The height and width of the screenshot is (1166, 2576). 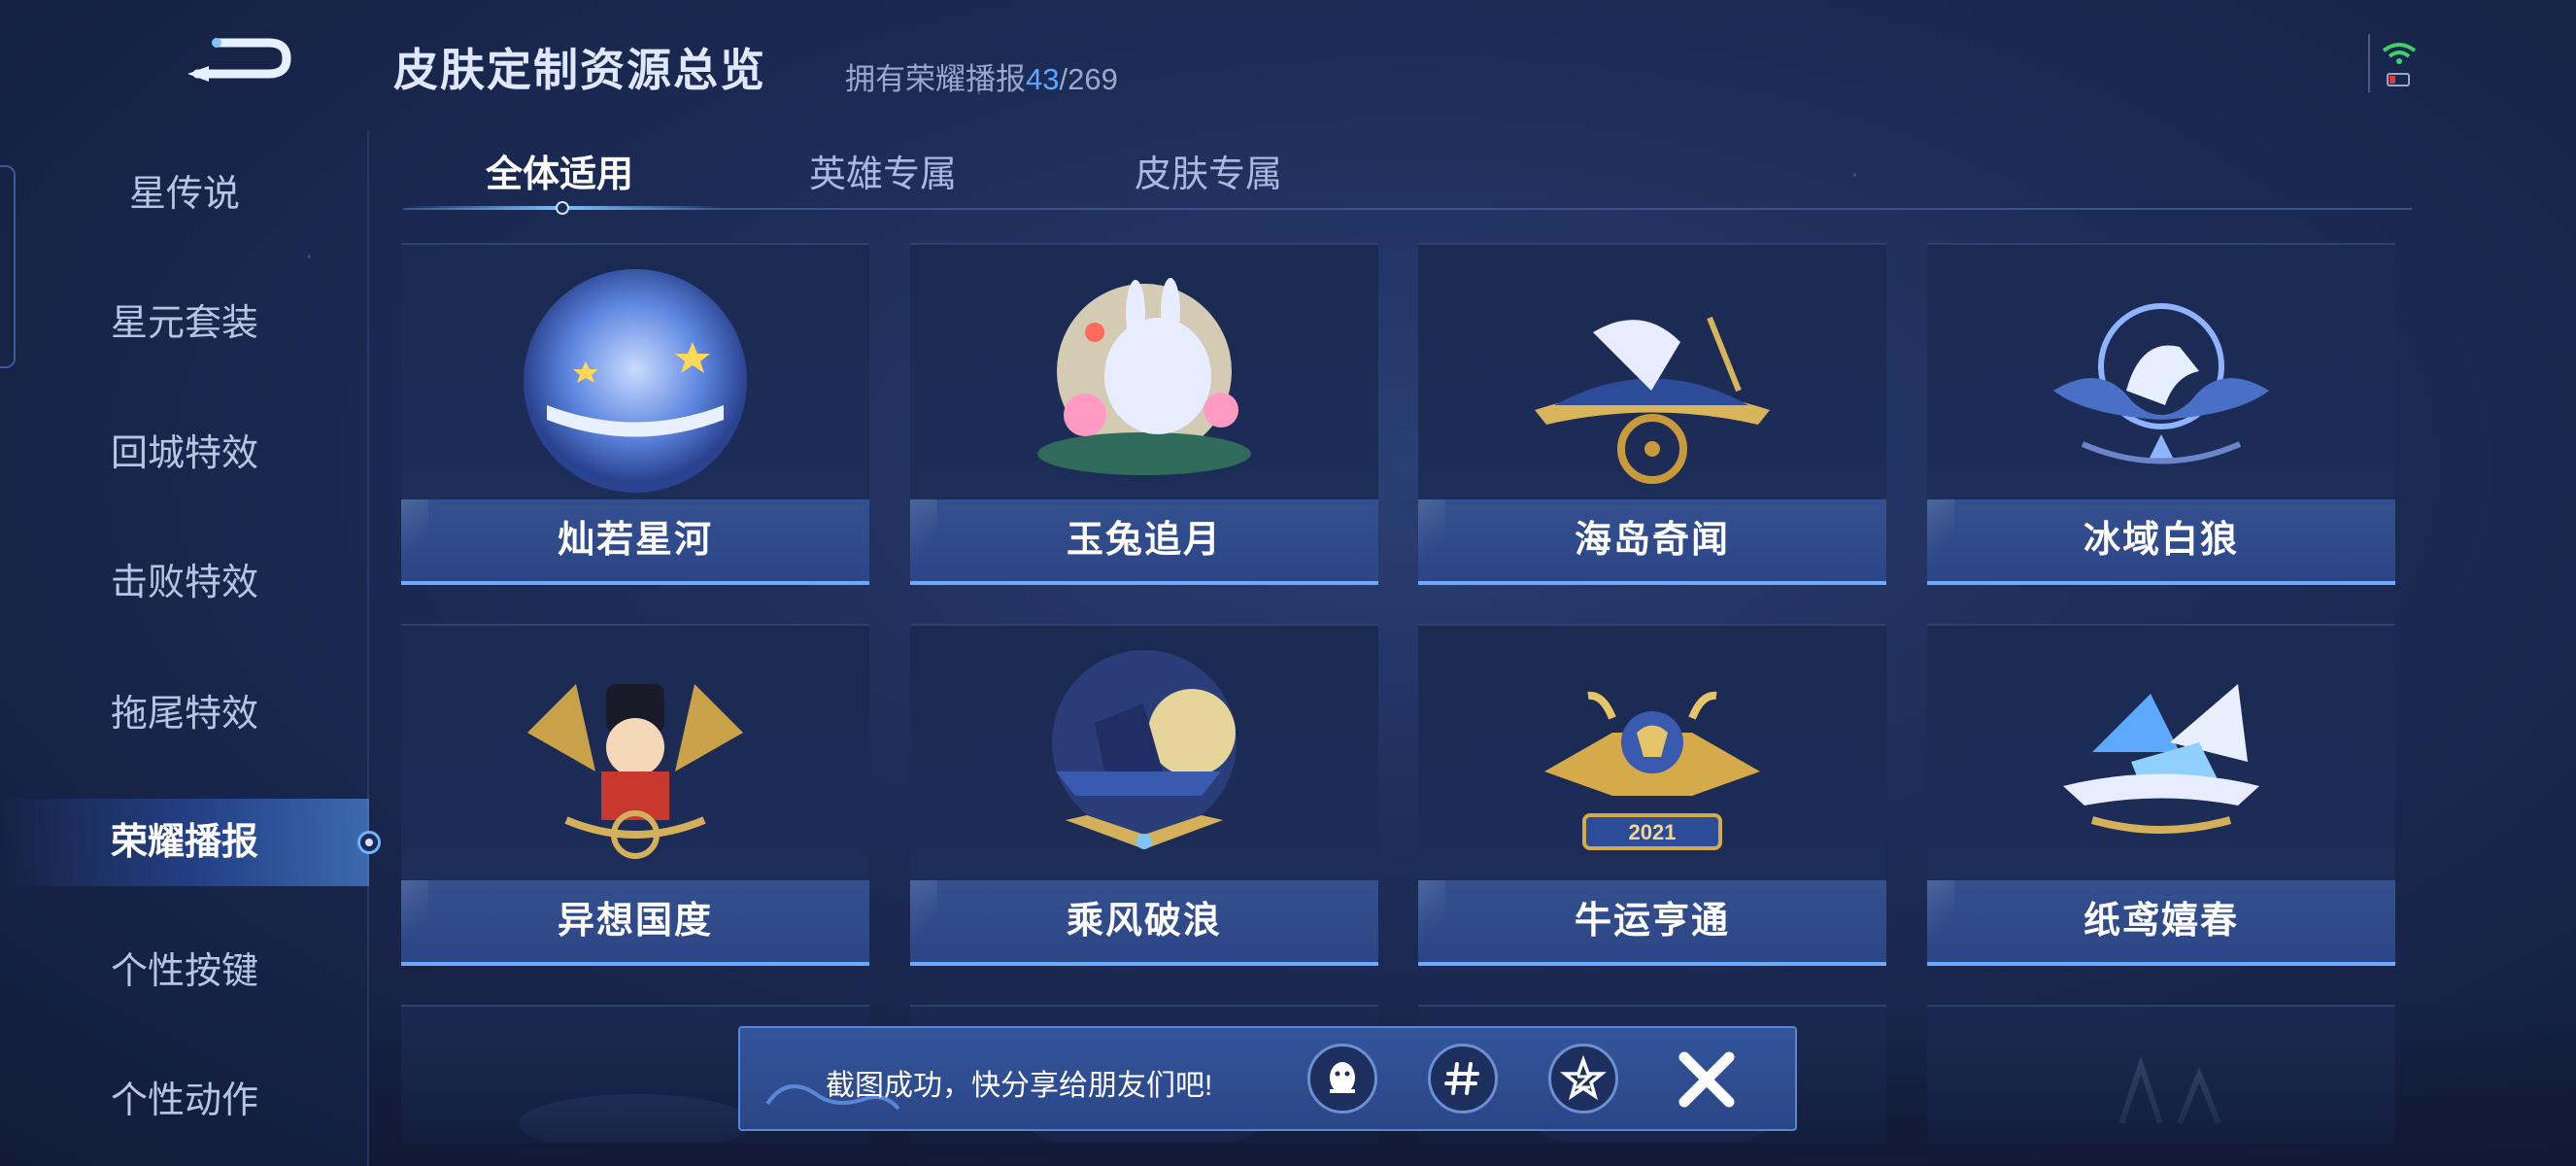 I want to click on tab-hero: 英雄专属, so click(x=883, y=170).